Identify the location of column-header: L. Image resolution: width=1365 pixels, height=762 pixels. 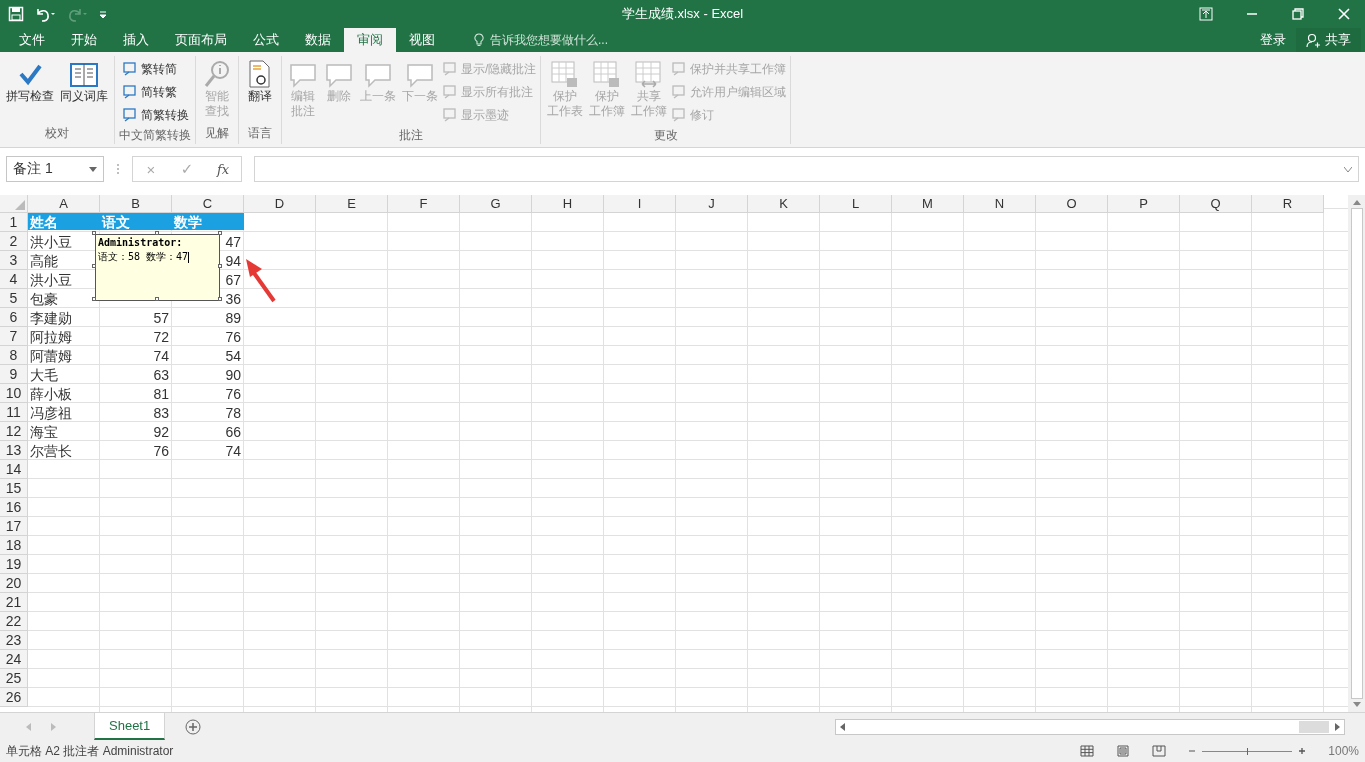
(856, 204).